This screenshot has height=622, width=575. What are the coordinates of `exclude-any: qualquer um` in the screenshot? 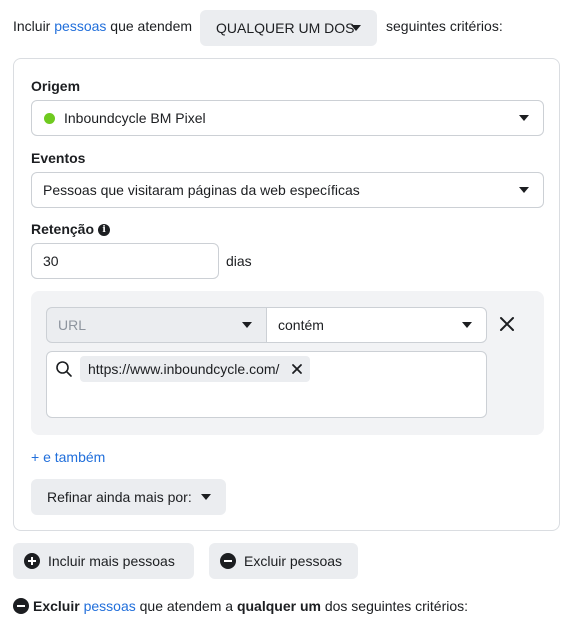 It's located at (278, 606).